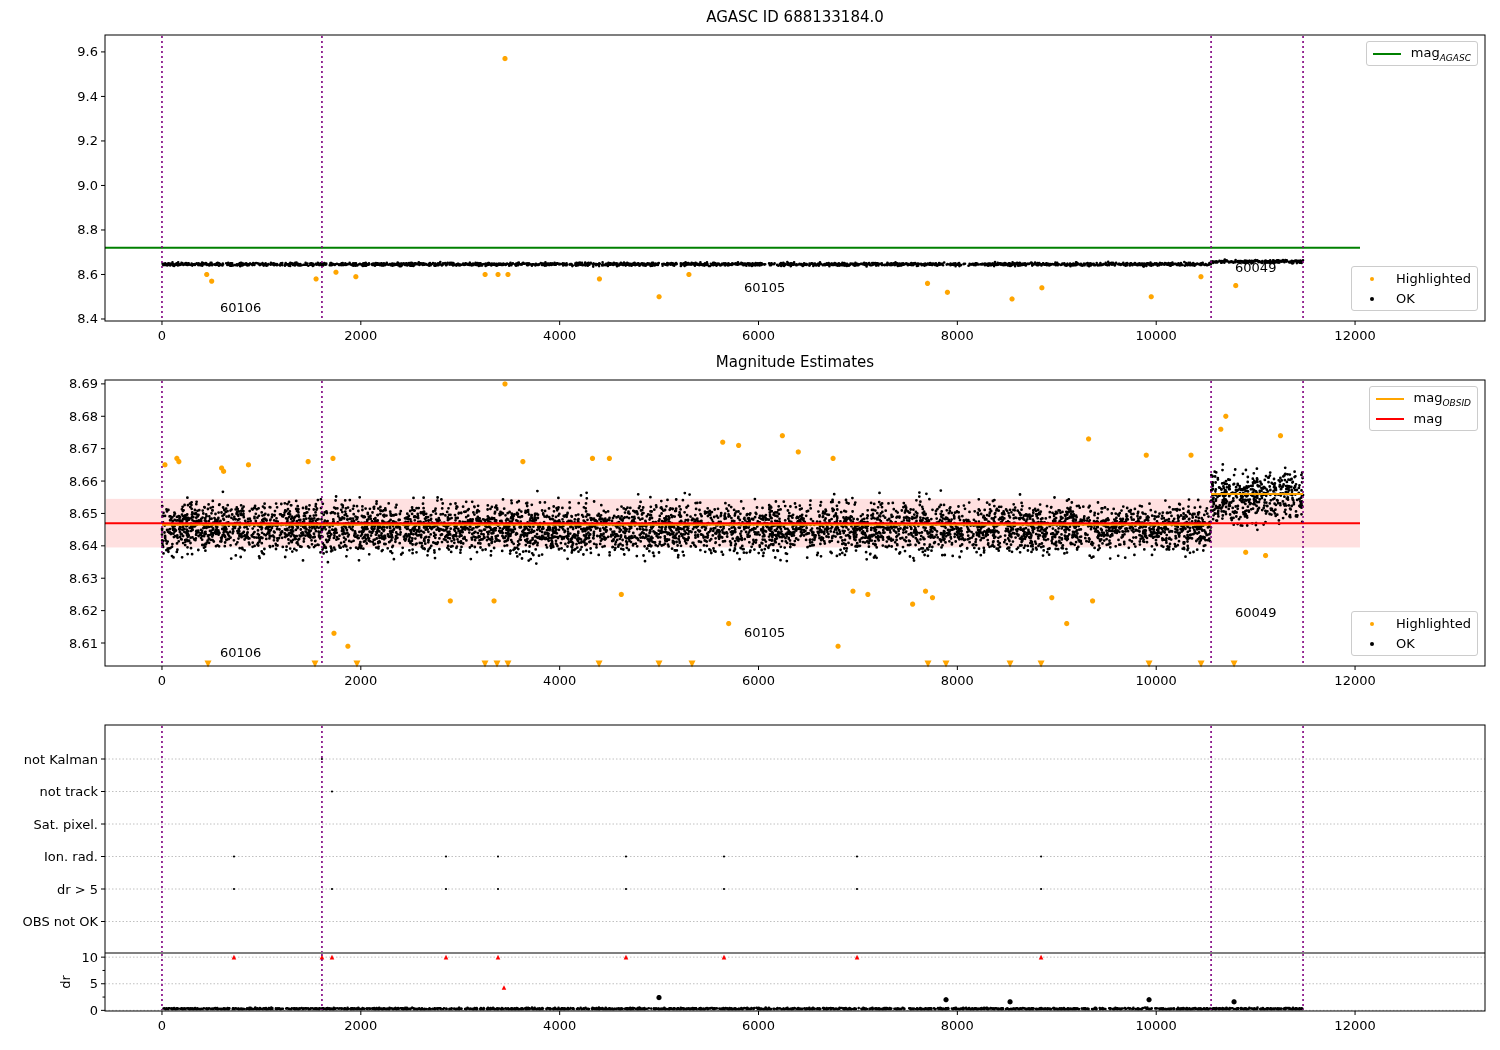  Describe the element at coordinates (87, 96) in the screenshot. I see `tick-label: 9.4` at that location.